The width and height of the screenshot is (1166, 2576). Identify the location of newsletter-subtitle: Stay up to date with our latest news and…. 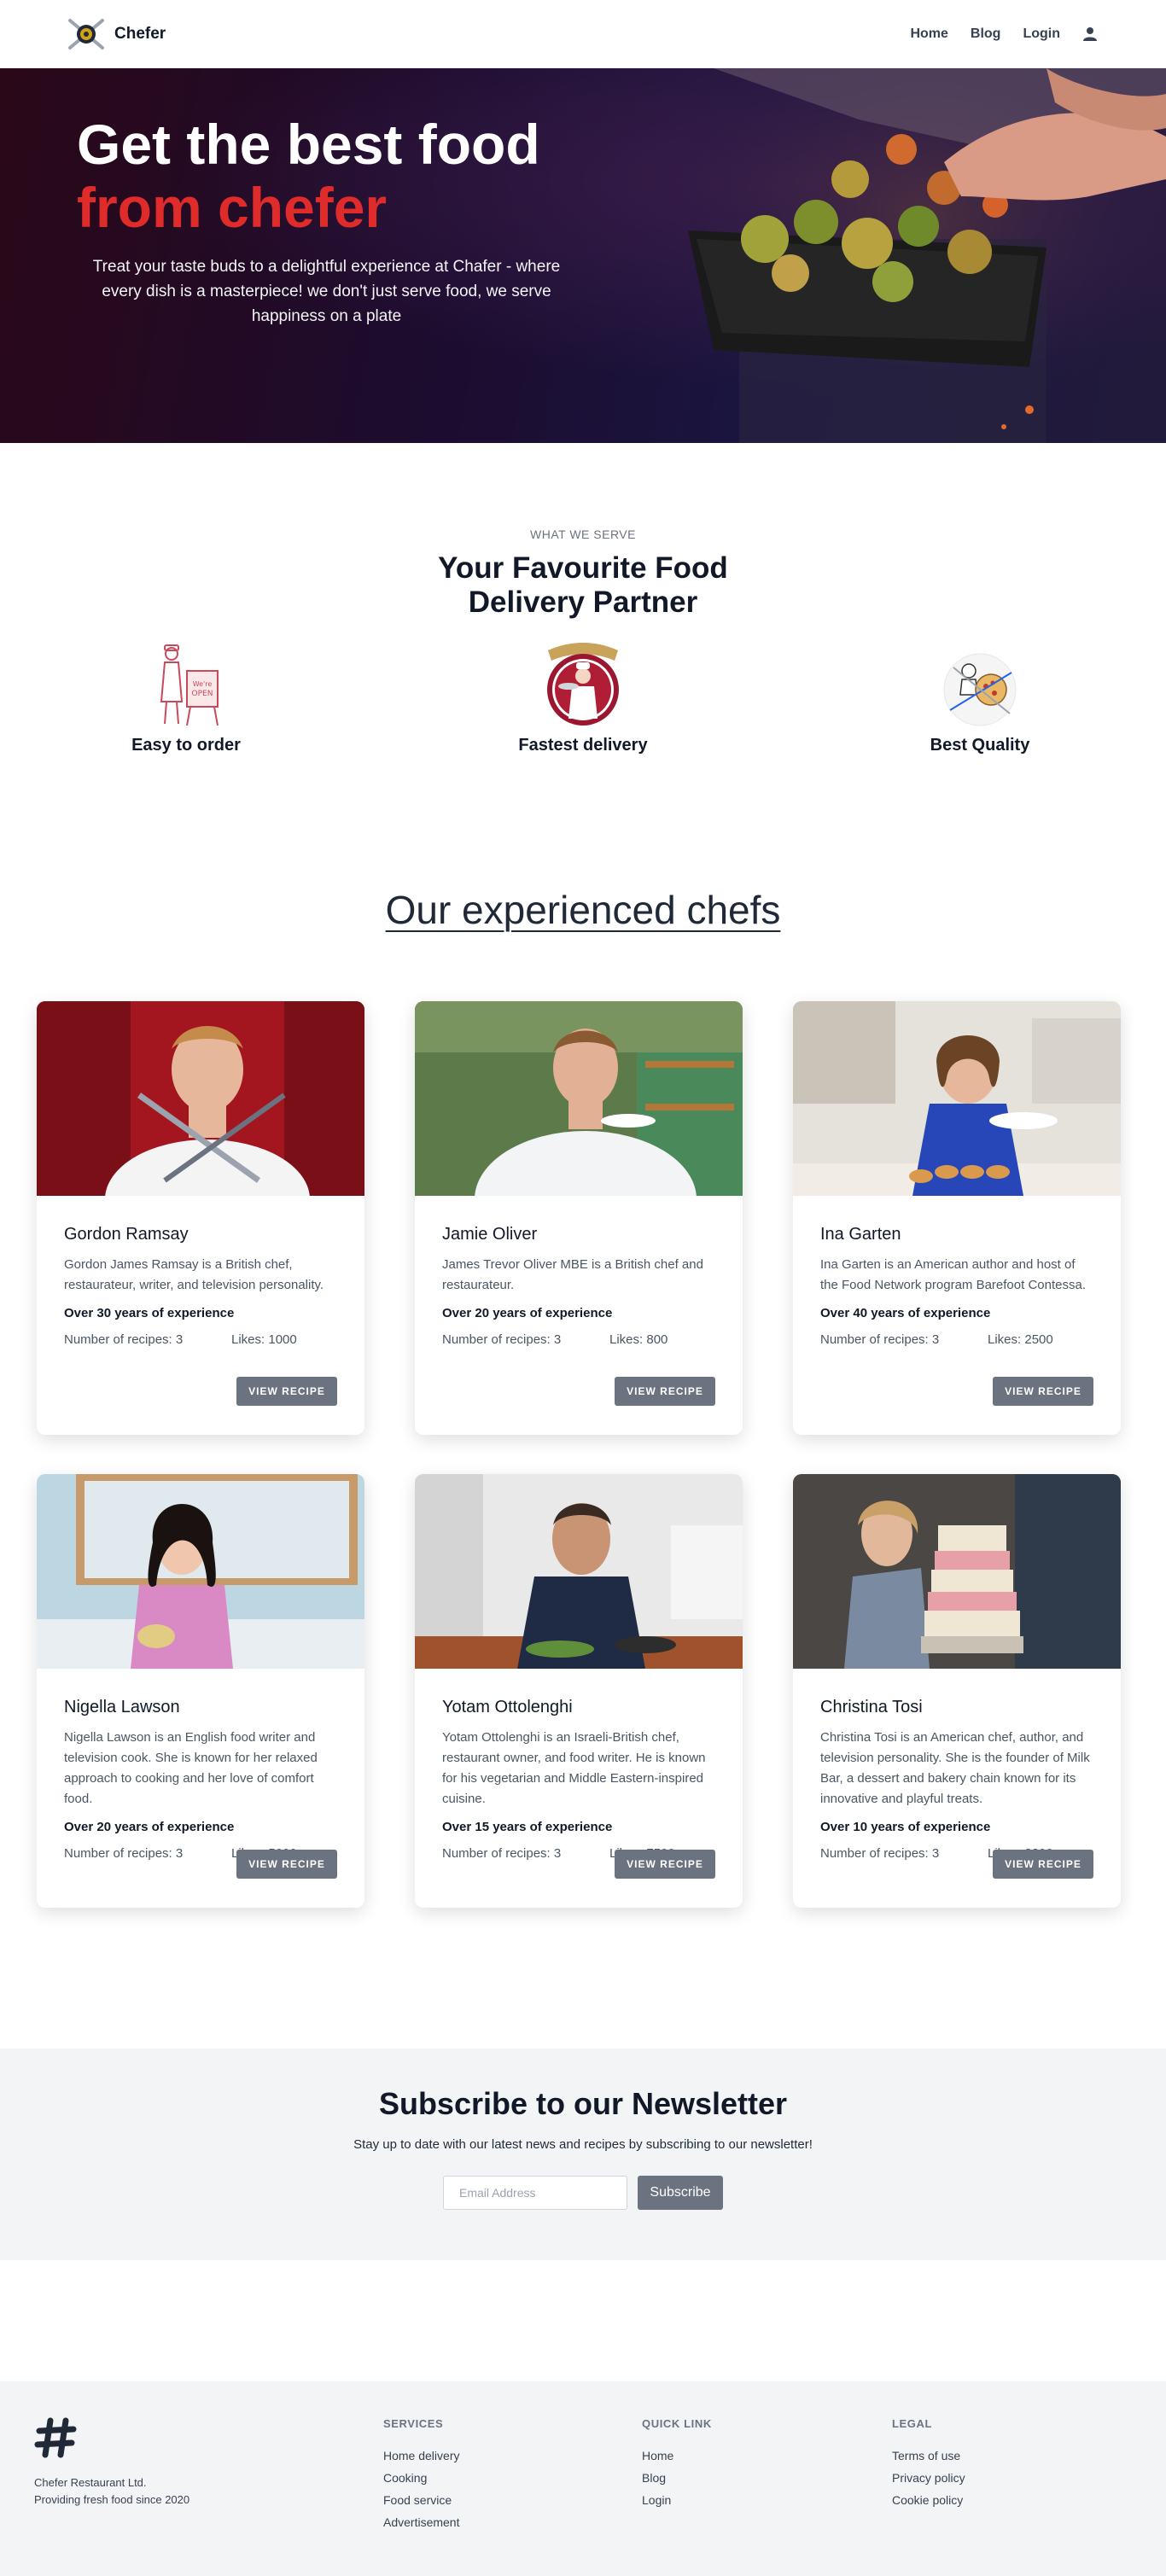
(583, 2144).